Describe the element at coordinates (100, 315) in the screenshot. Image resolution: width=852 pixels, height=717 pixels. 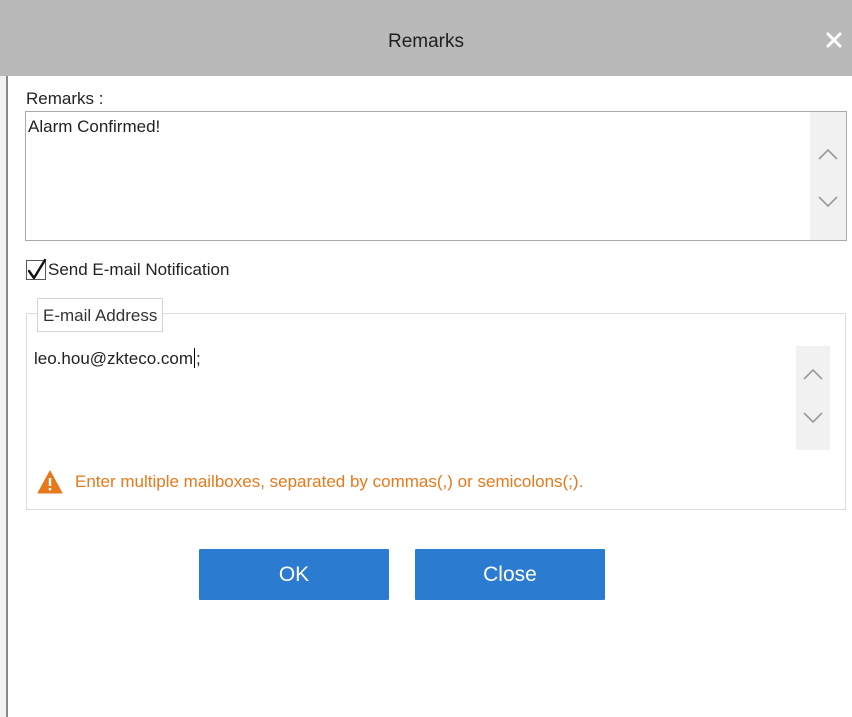
I see `email-address-legend: E-mail Address` at that location.